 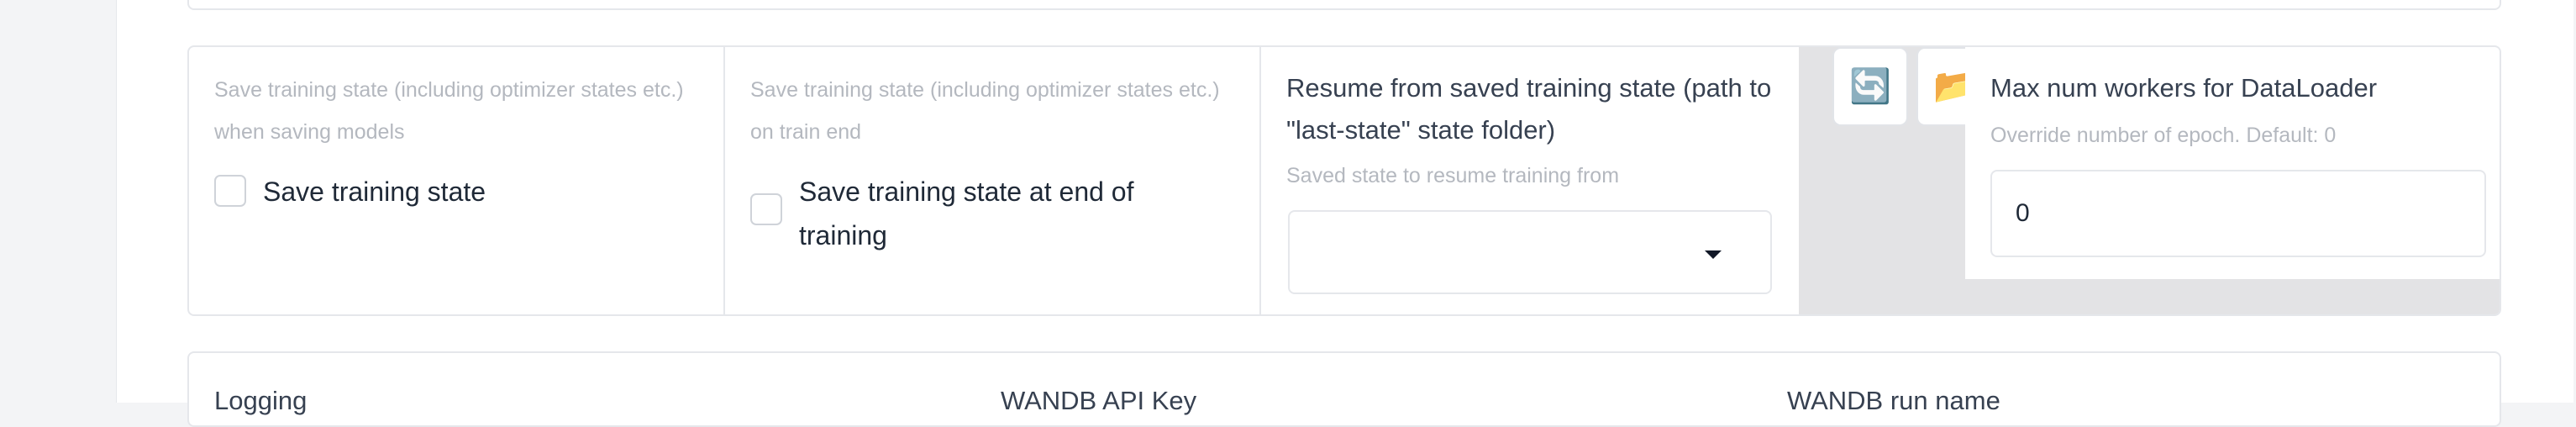 I want to click on save-state-checkbox, so click(x=230, y=191).